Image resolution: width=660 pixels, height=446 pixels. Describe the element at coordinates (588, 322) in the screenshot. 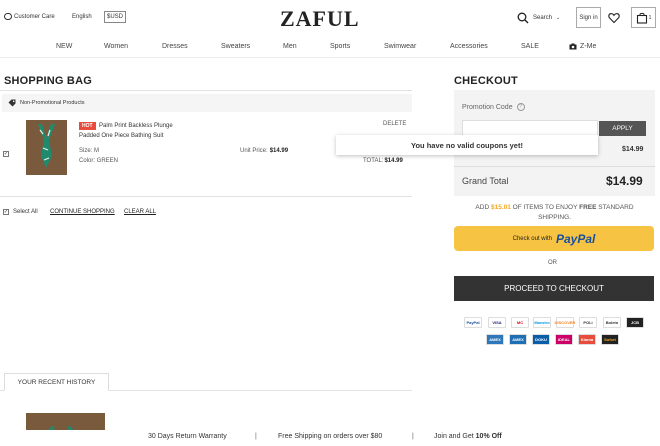

I see `poli-payment-icon: POLi` at that location.